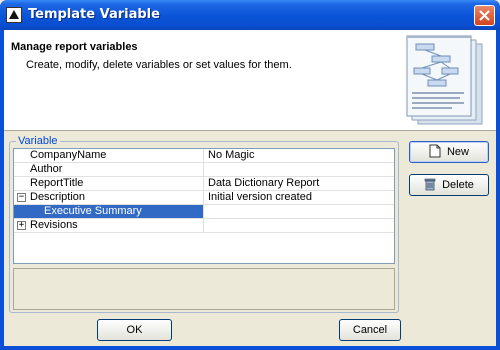 This screenshot has width=500, height=350. What do you see at coordinates (109, 197) in the screenshot?
I see `variable-name: Description` at bounding box center [109, 197].